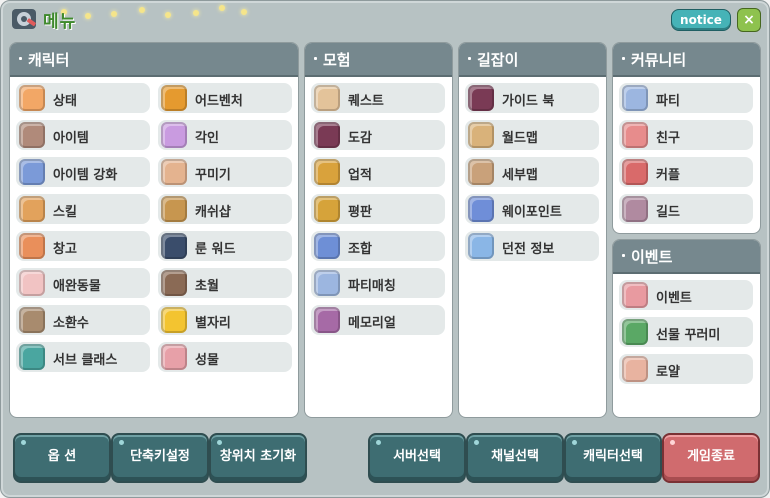 The image size is (770, 498). What do you see at coordinates (532, 98) in the screenshot?
I see `menu-item-guidebook: 가이드 북` at bounding box center [532, 98].